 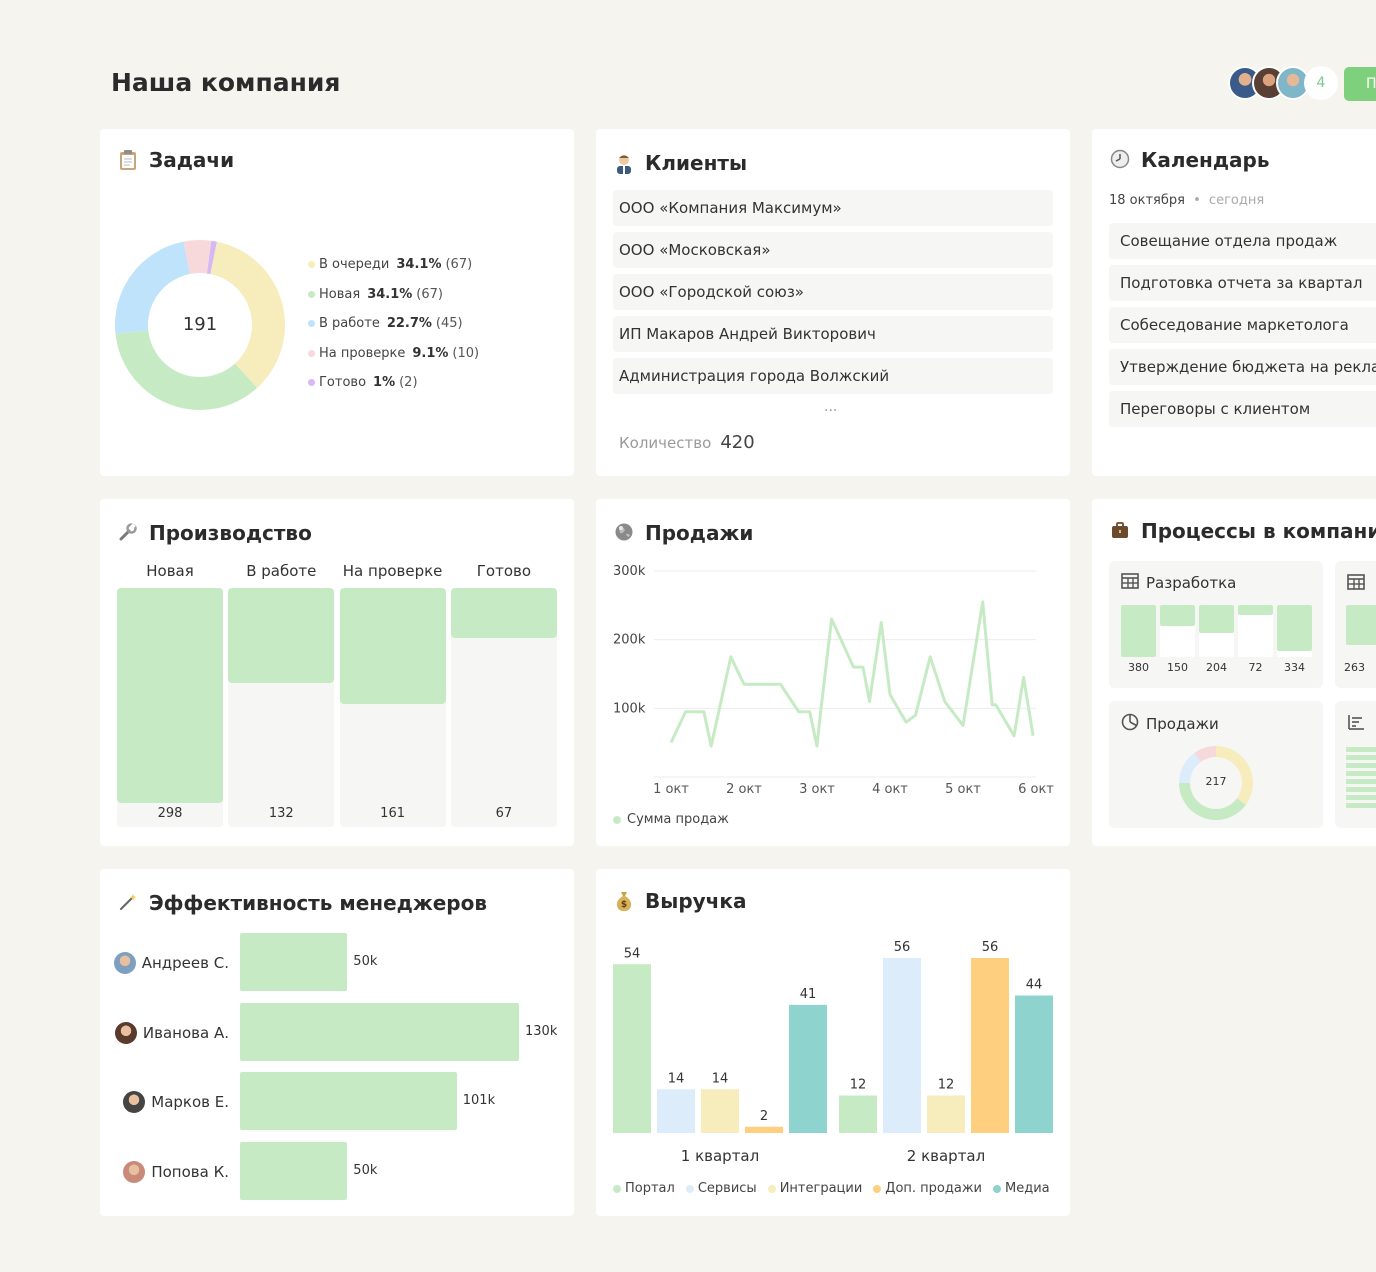 What do you see at coordinates (348, 1101) in the screenshot?
I see `manager-bar` at bounding box center [348, 1101].